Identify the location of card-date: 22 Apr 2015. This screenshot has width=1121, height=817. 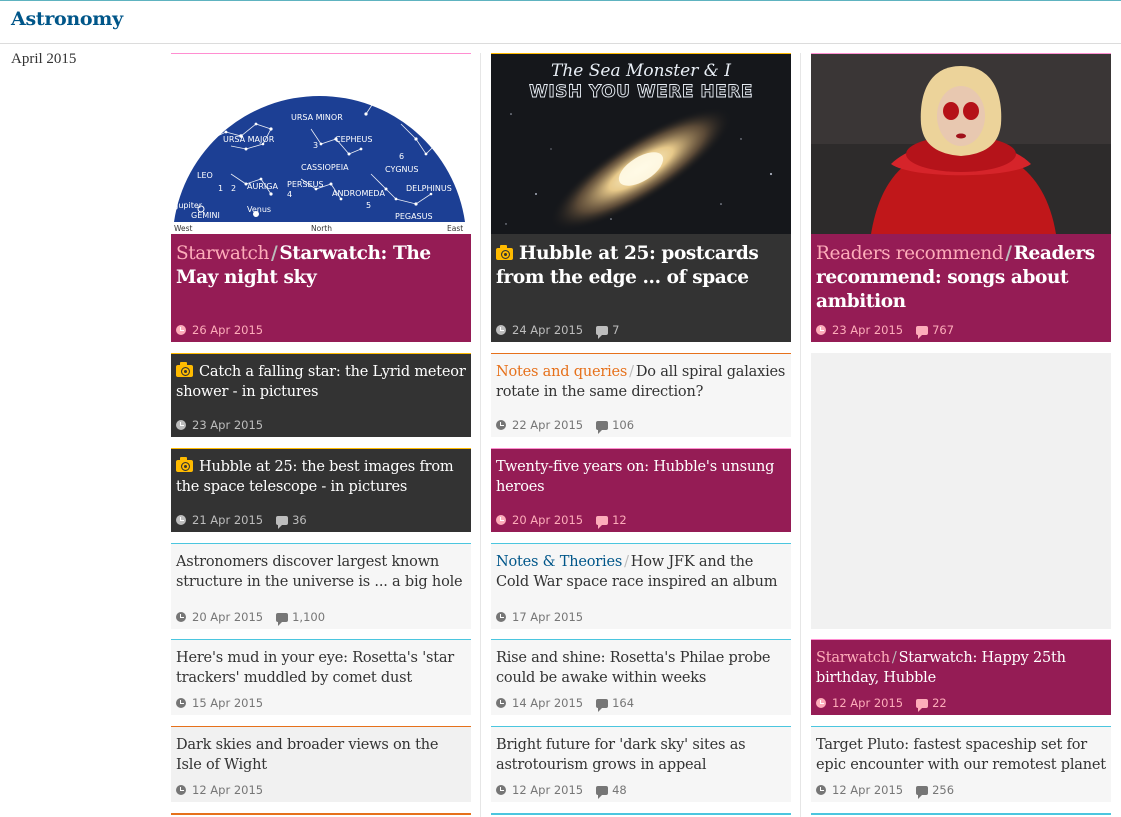
(548, 425).